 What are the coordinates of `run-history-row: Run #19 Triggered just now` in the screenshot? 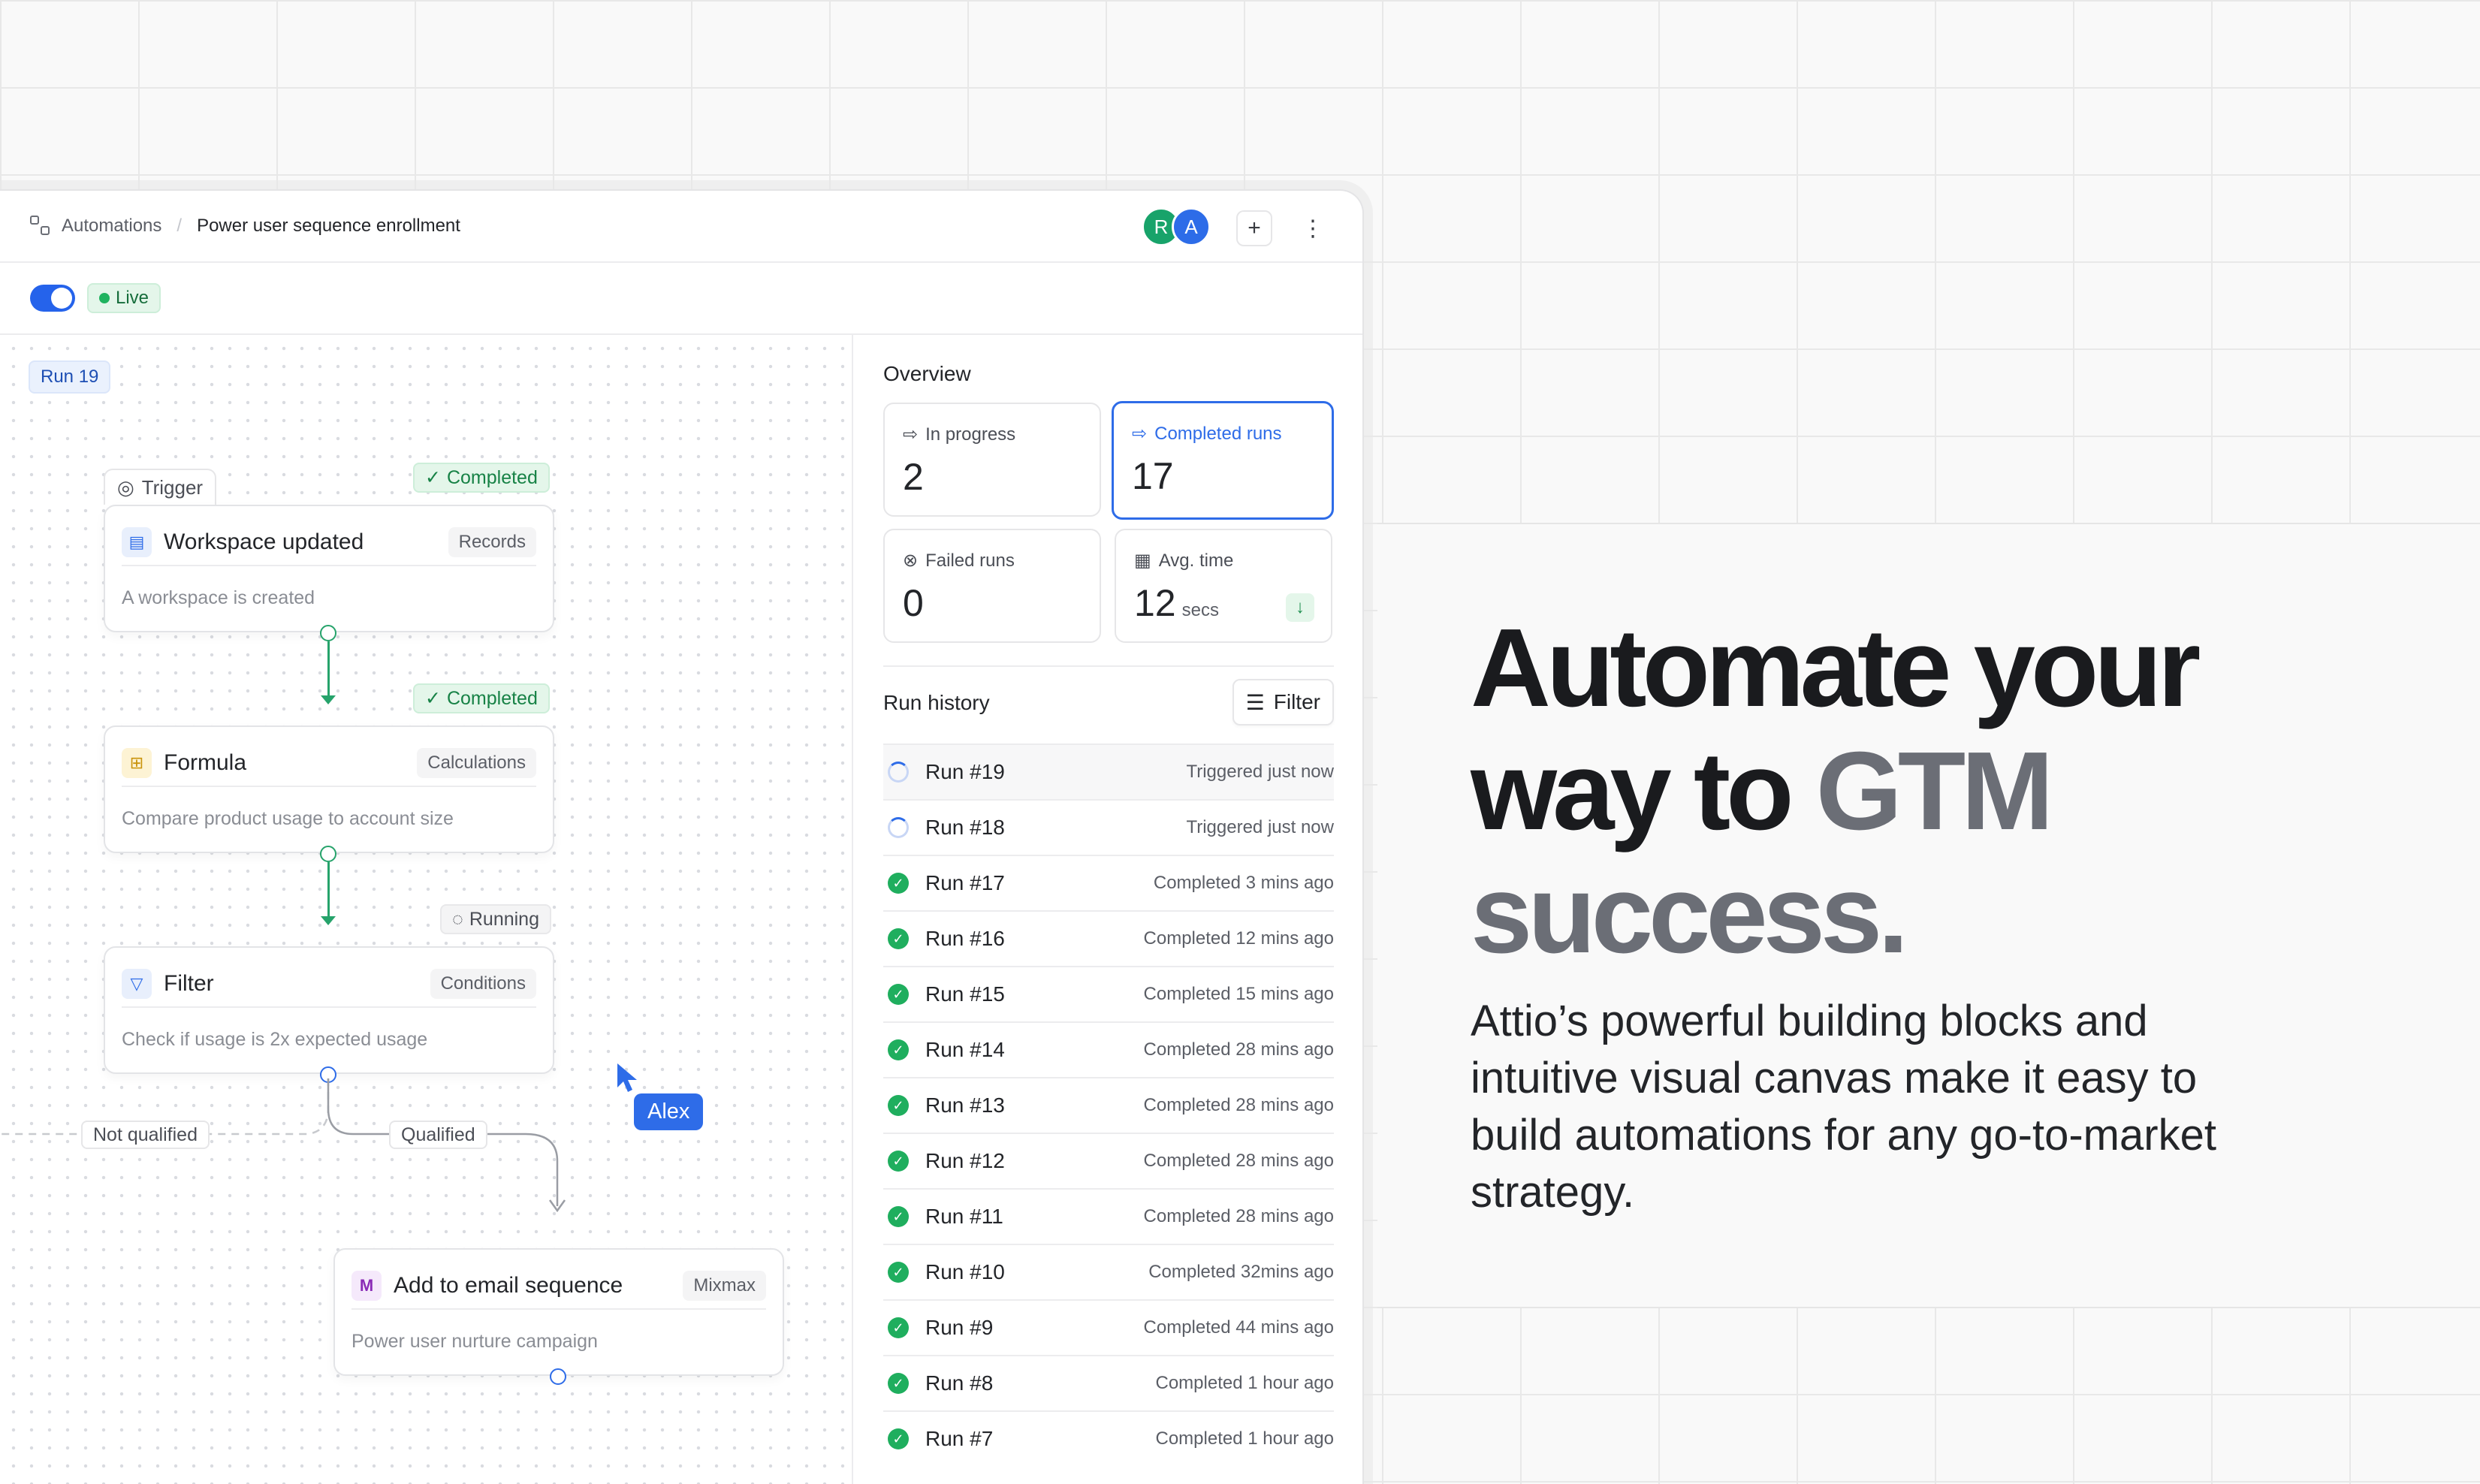 It's located at (1109, 772).